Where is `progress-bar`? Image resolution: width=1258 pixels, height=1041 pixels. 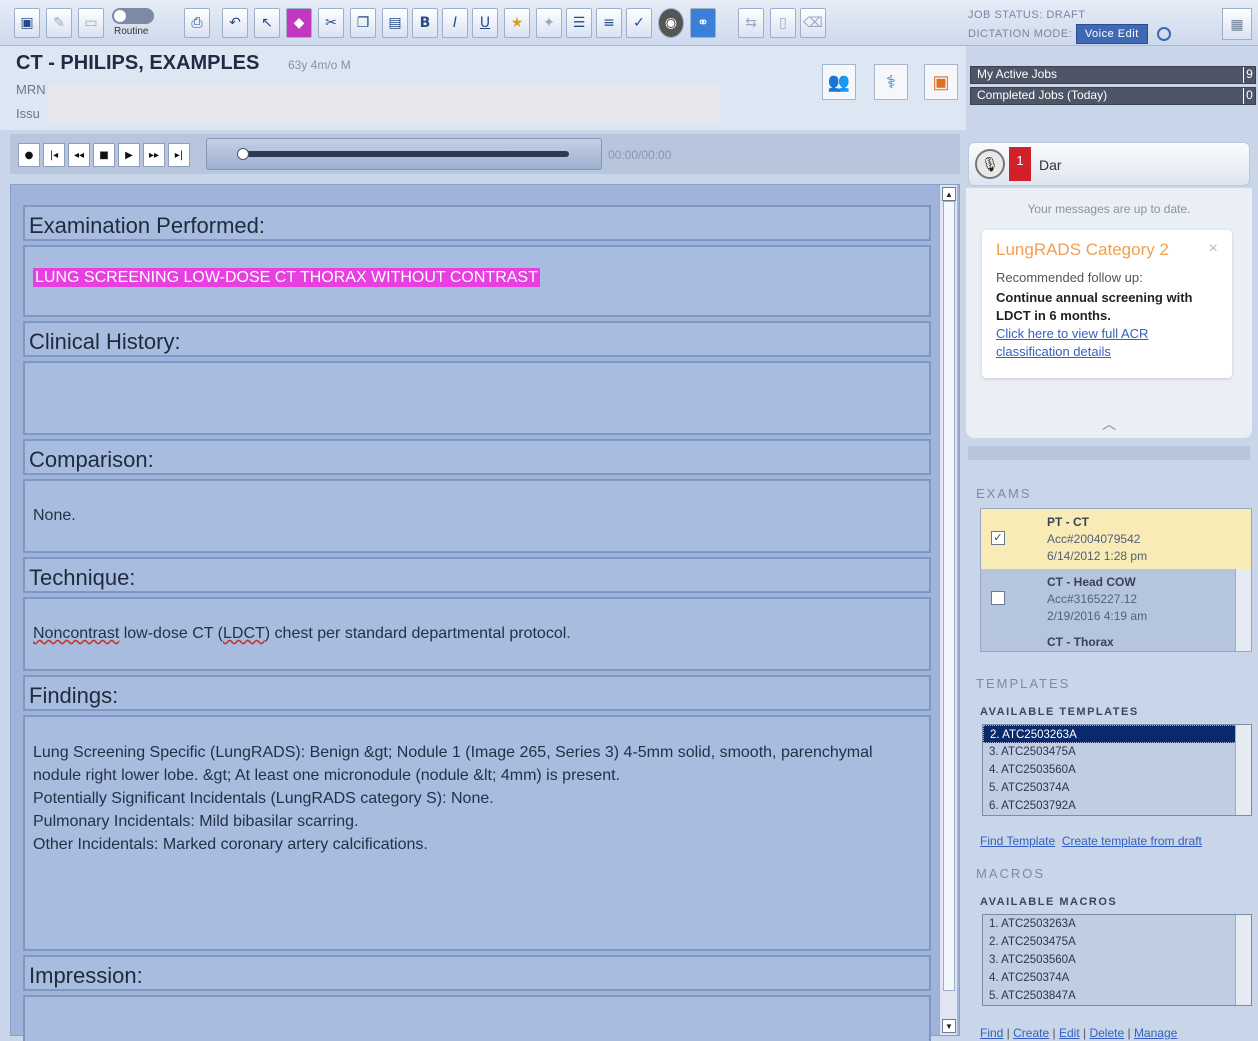 progress-bar is located at coordinates (406, 154).